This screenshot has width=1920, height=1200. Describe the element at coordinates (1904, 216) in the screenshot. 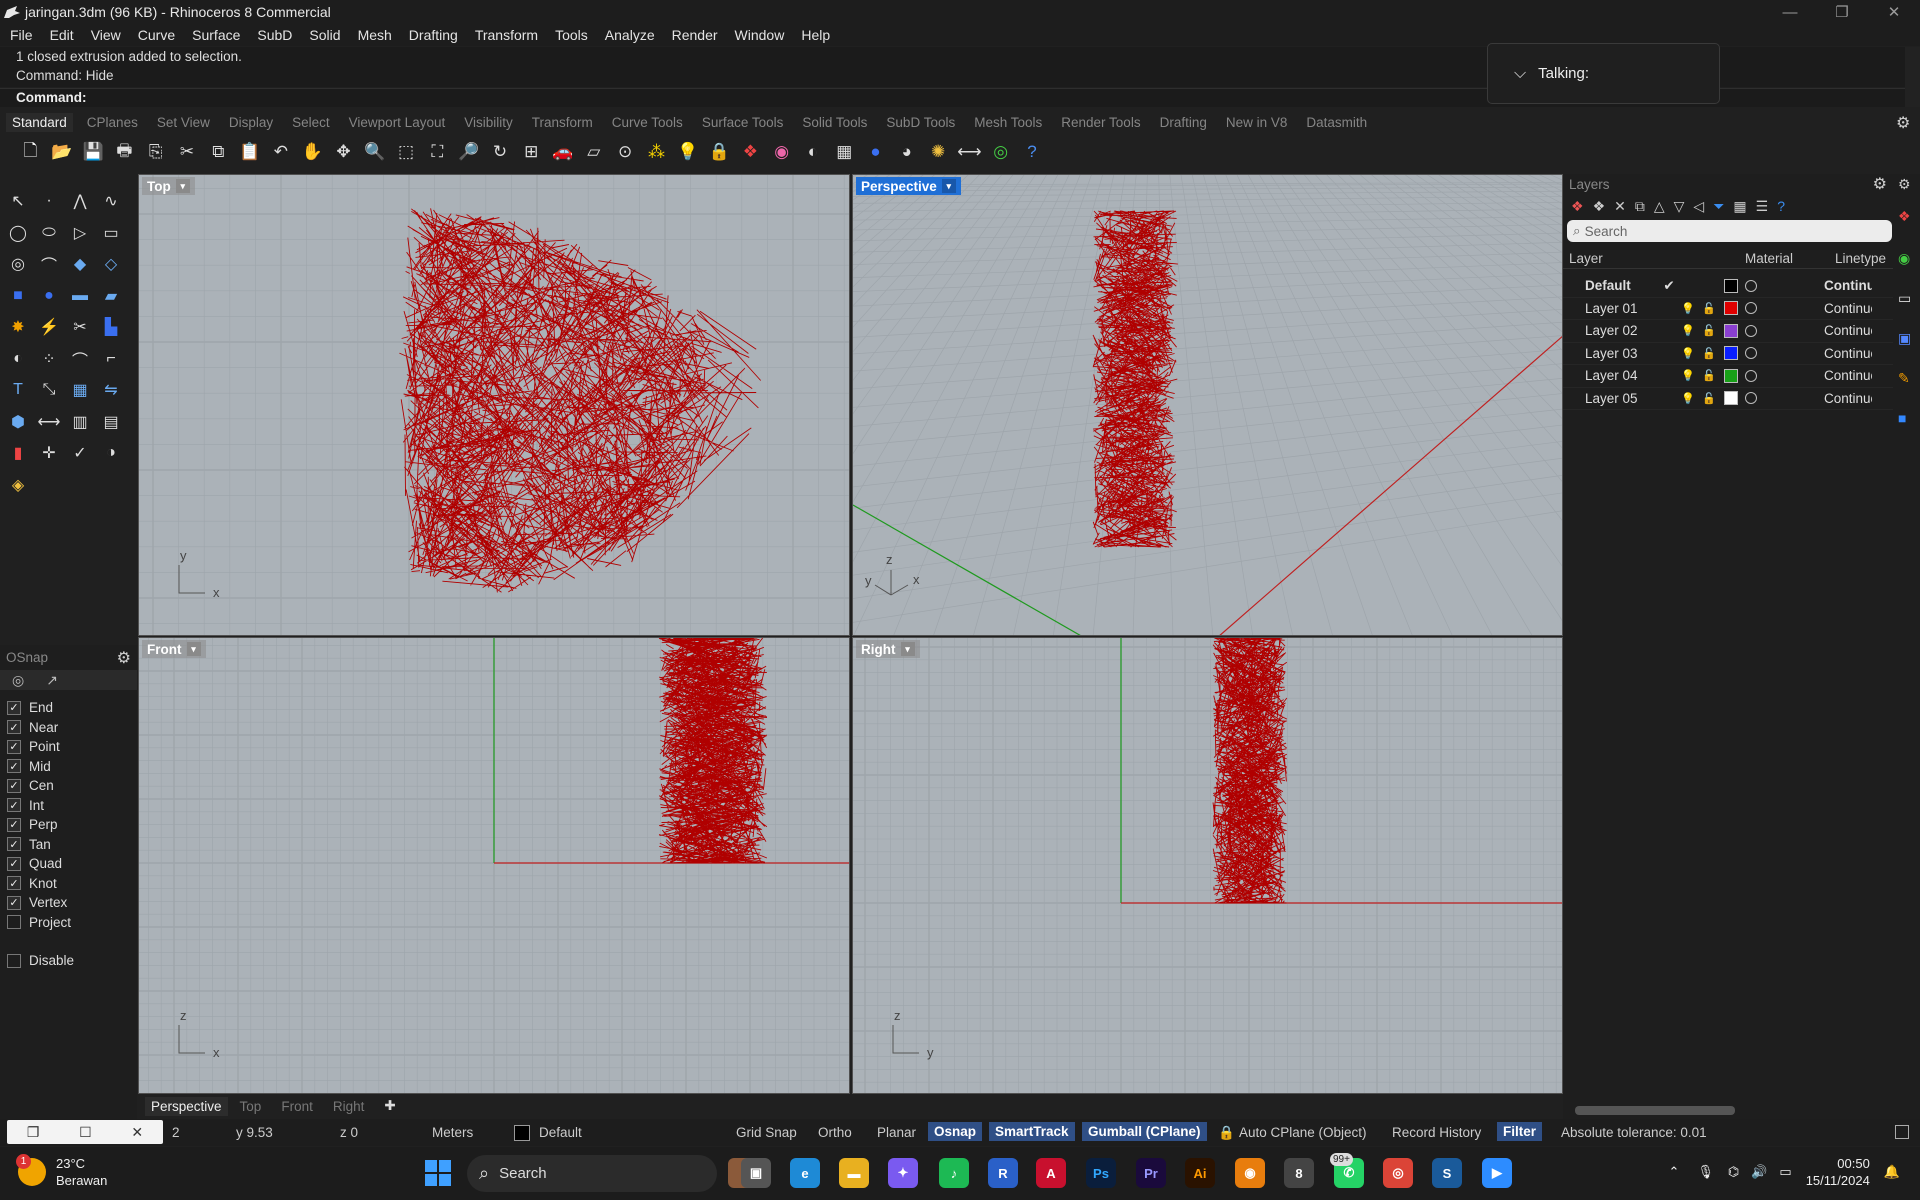

I see `layers-tab-icon: ❖` at that location.